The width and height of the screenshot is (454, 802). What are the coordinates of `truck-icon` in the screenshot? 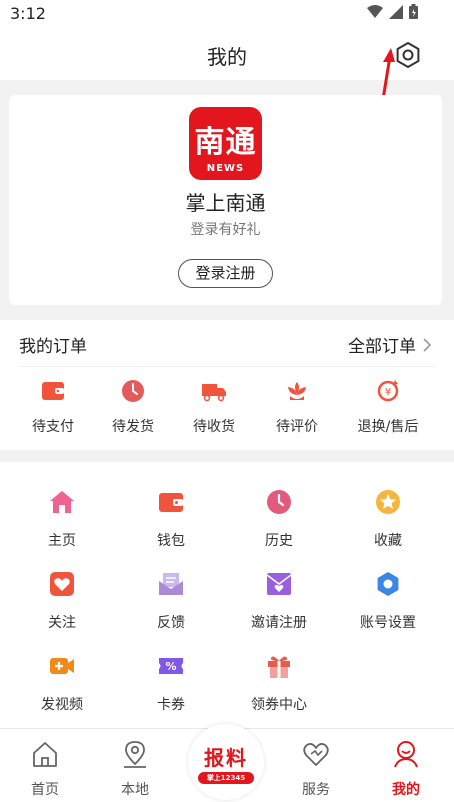 It's located at (214, 393).